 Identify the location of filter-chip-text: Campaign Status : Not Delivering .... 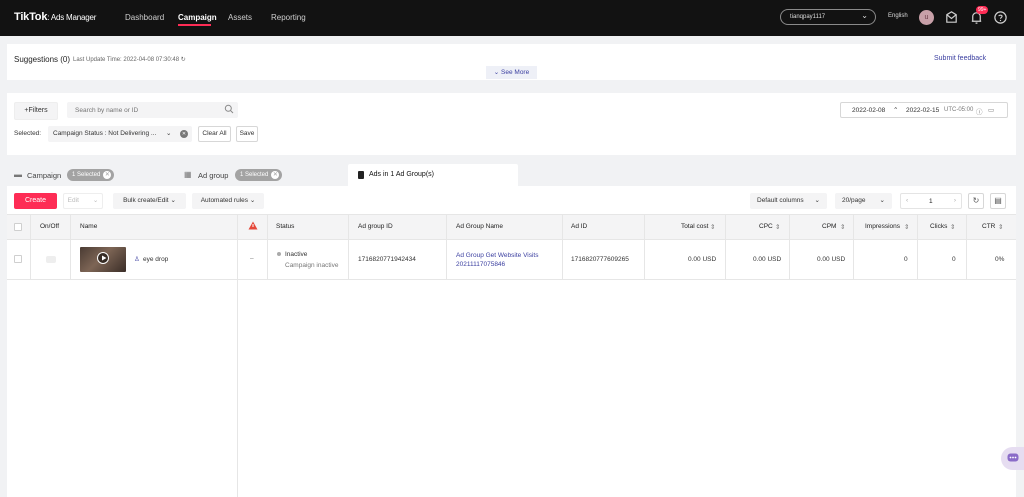
(105, 133).